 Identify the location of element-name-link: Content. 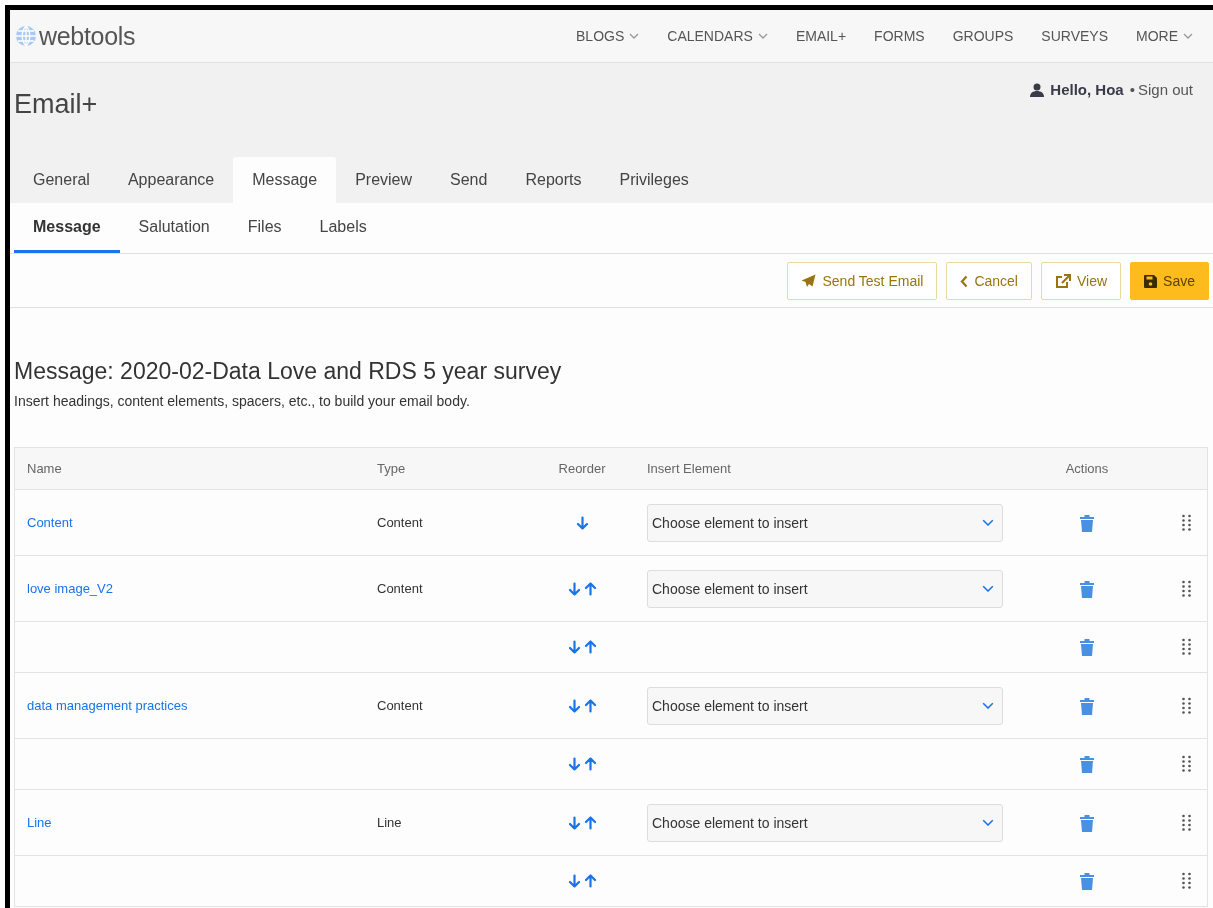
(202, 522).